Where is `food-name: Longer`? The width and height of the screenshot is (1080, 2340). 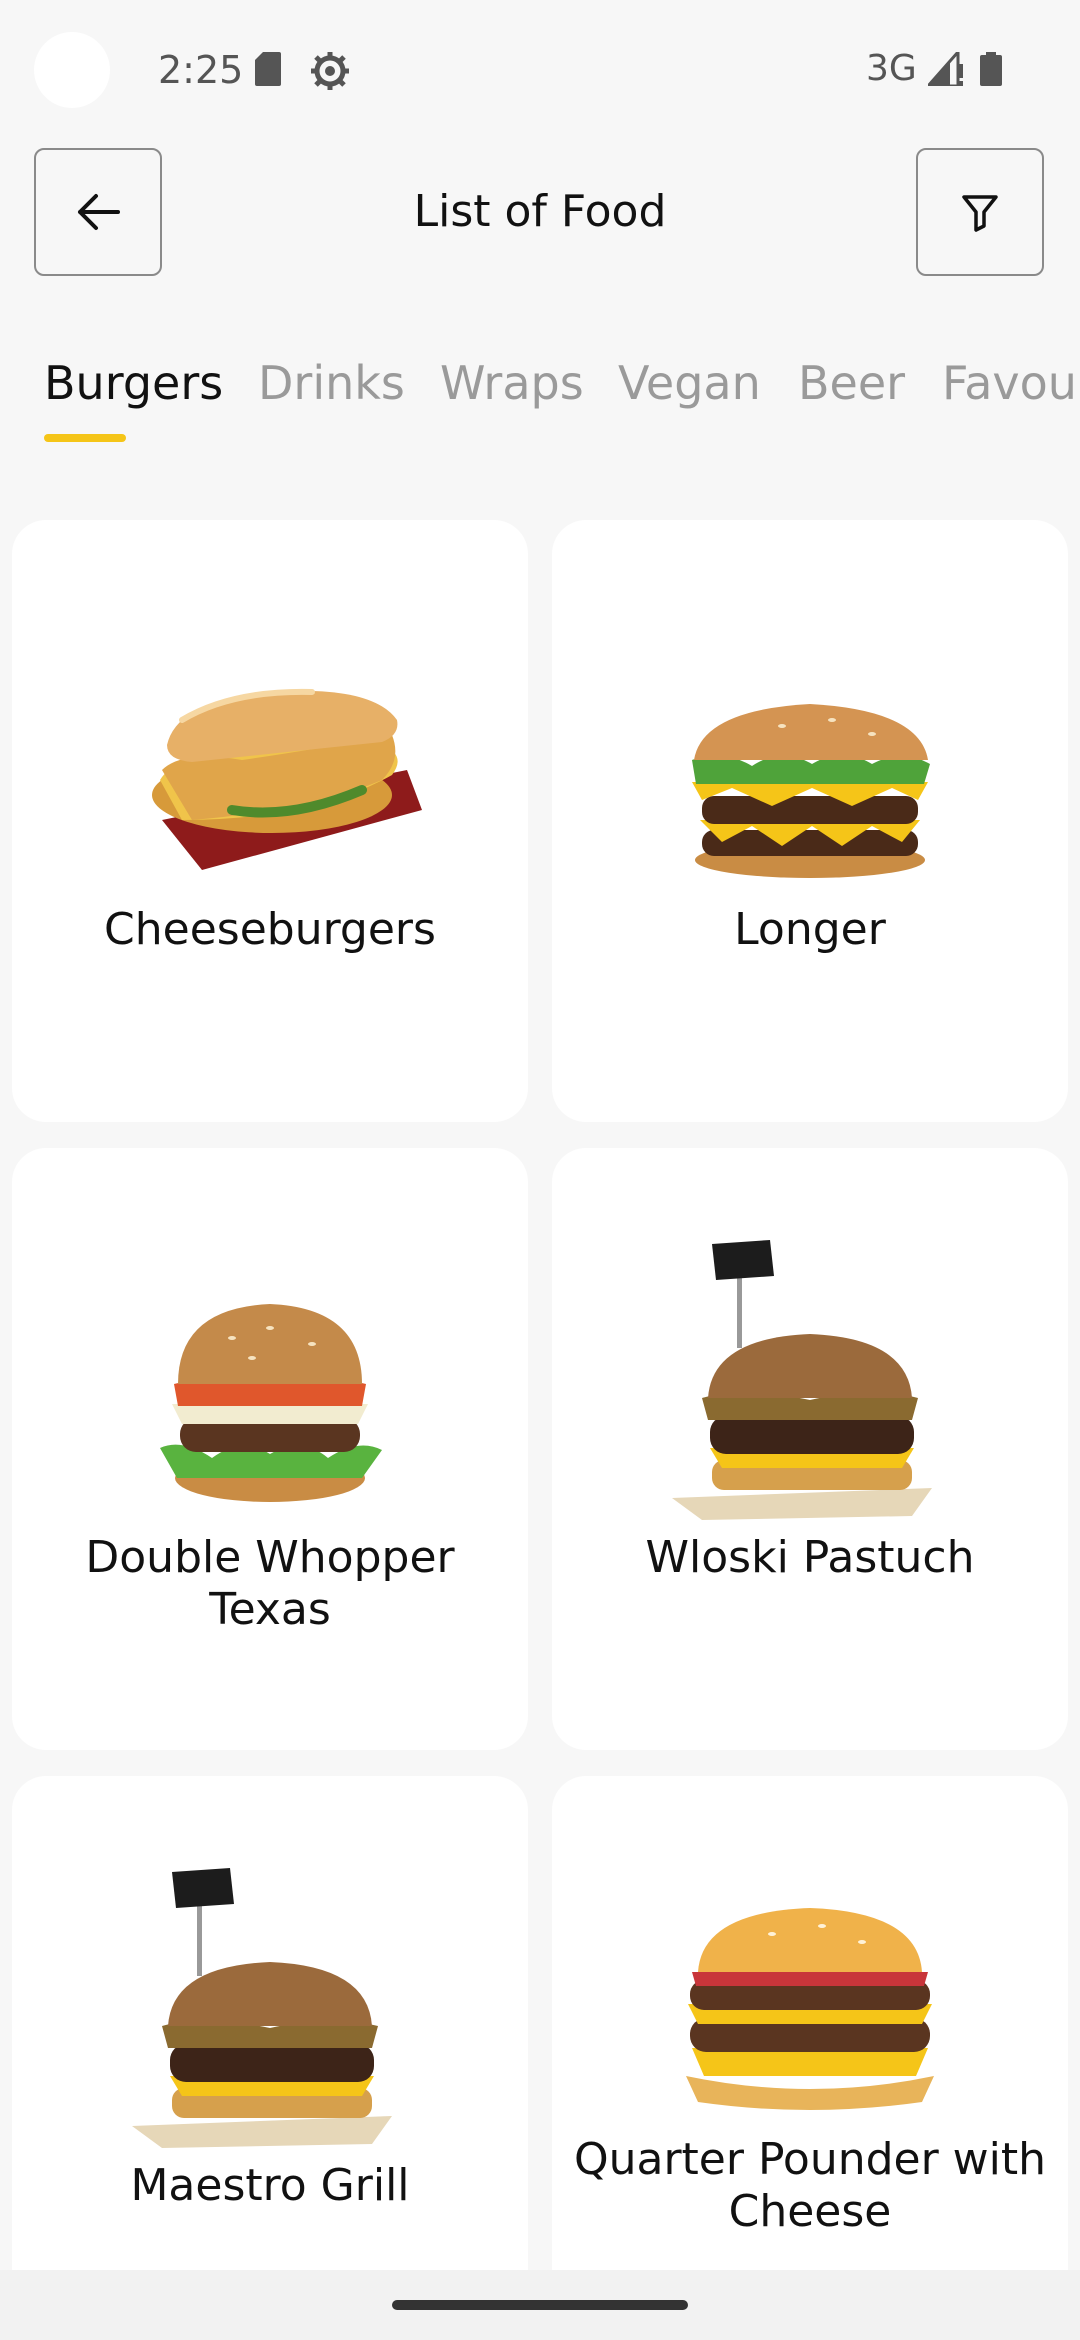
food-name: Longer is located at coordinates (810, 929).